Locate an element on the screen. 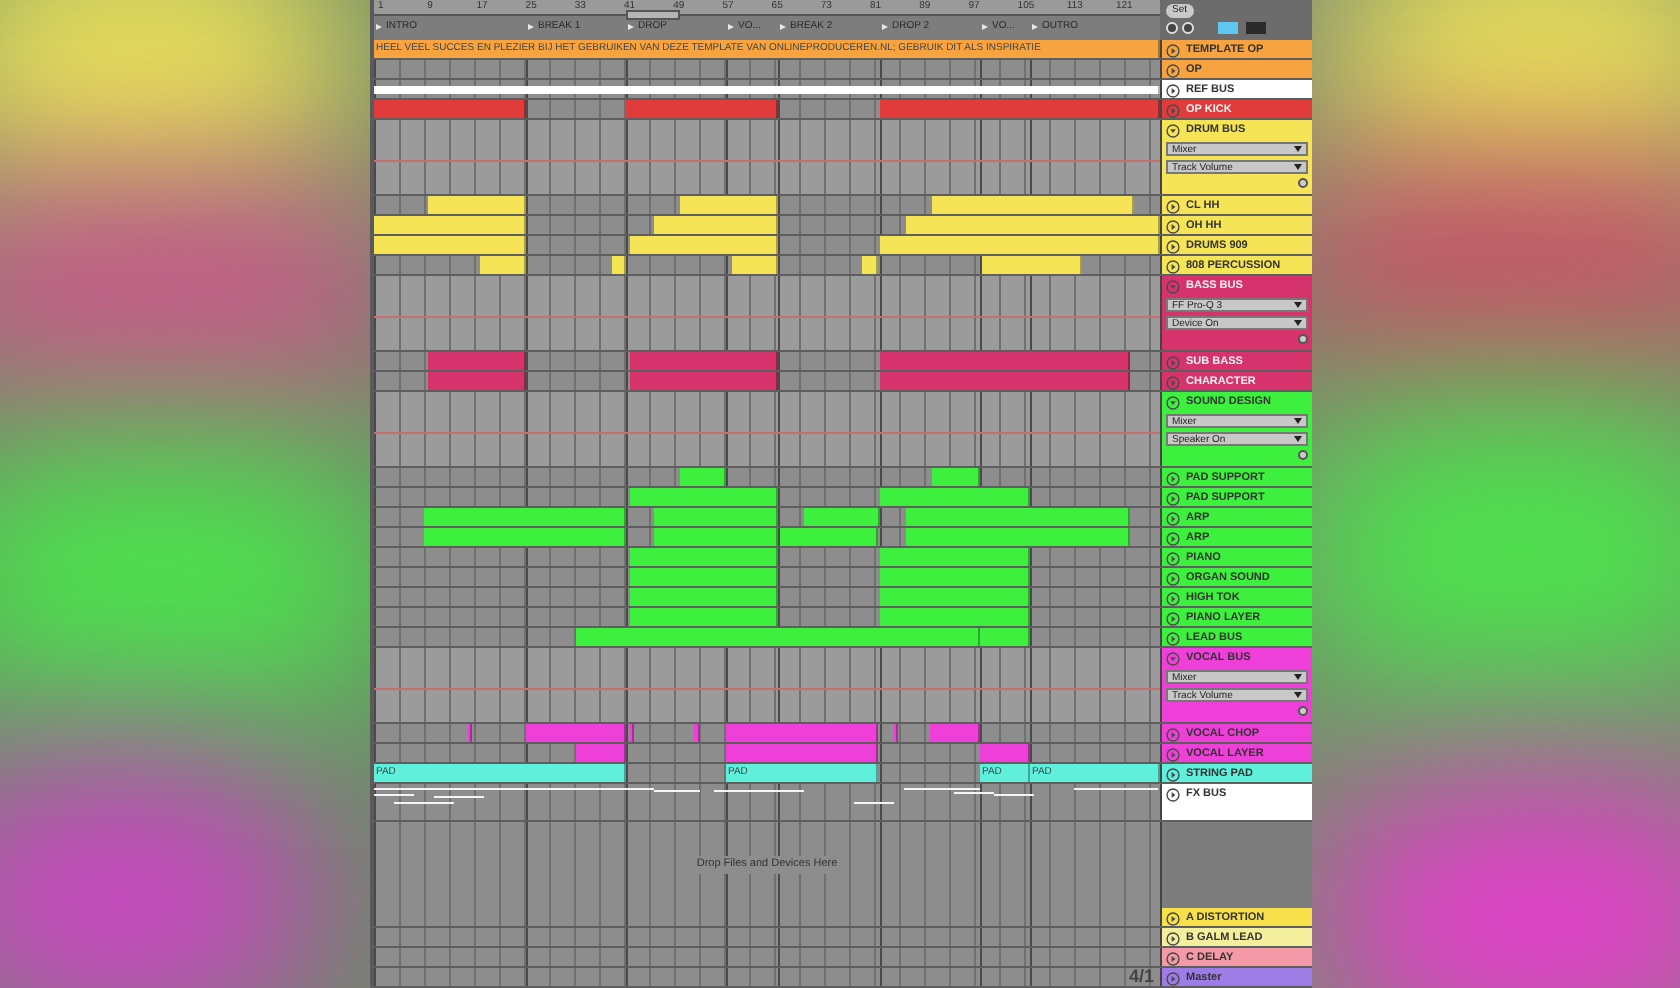  view-toggle-button is located at coordinates (1256, 28).